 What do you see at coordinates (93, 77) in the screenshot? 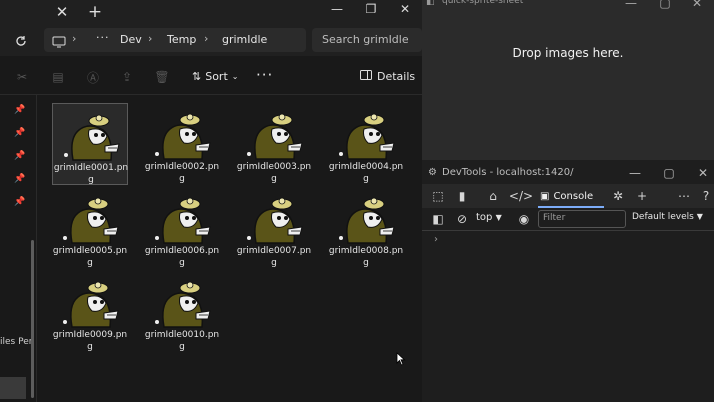
I see `rename-icon: Ⓐ` at bounding box center [93, 77].